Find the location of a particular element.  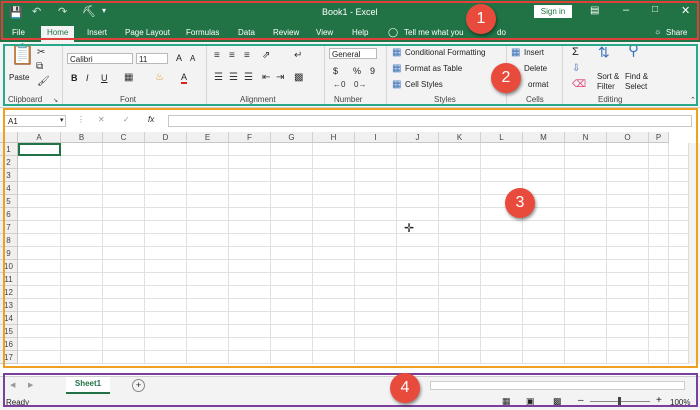

callout-badge-3: 3 is located at coordinates (520, 203).